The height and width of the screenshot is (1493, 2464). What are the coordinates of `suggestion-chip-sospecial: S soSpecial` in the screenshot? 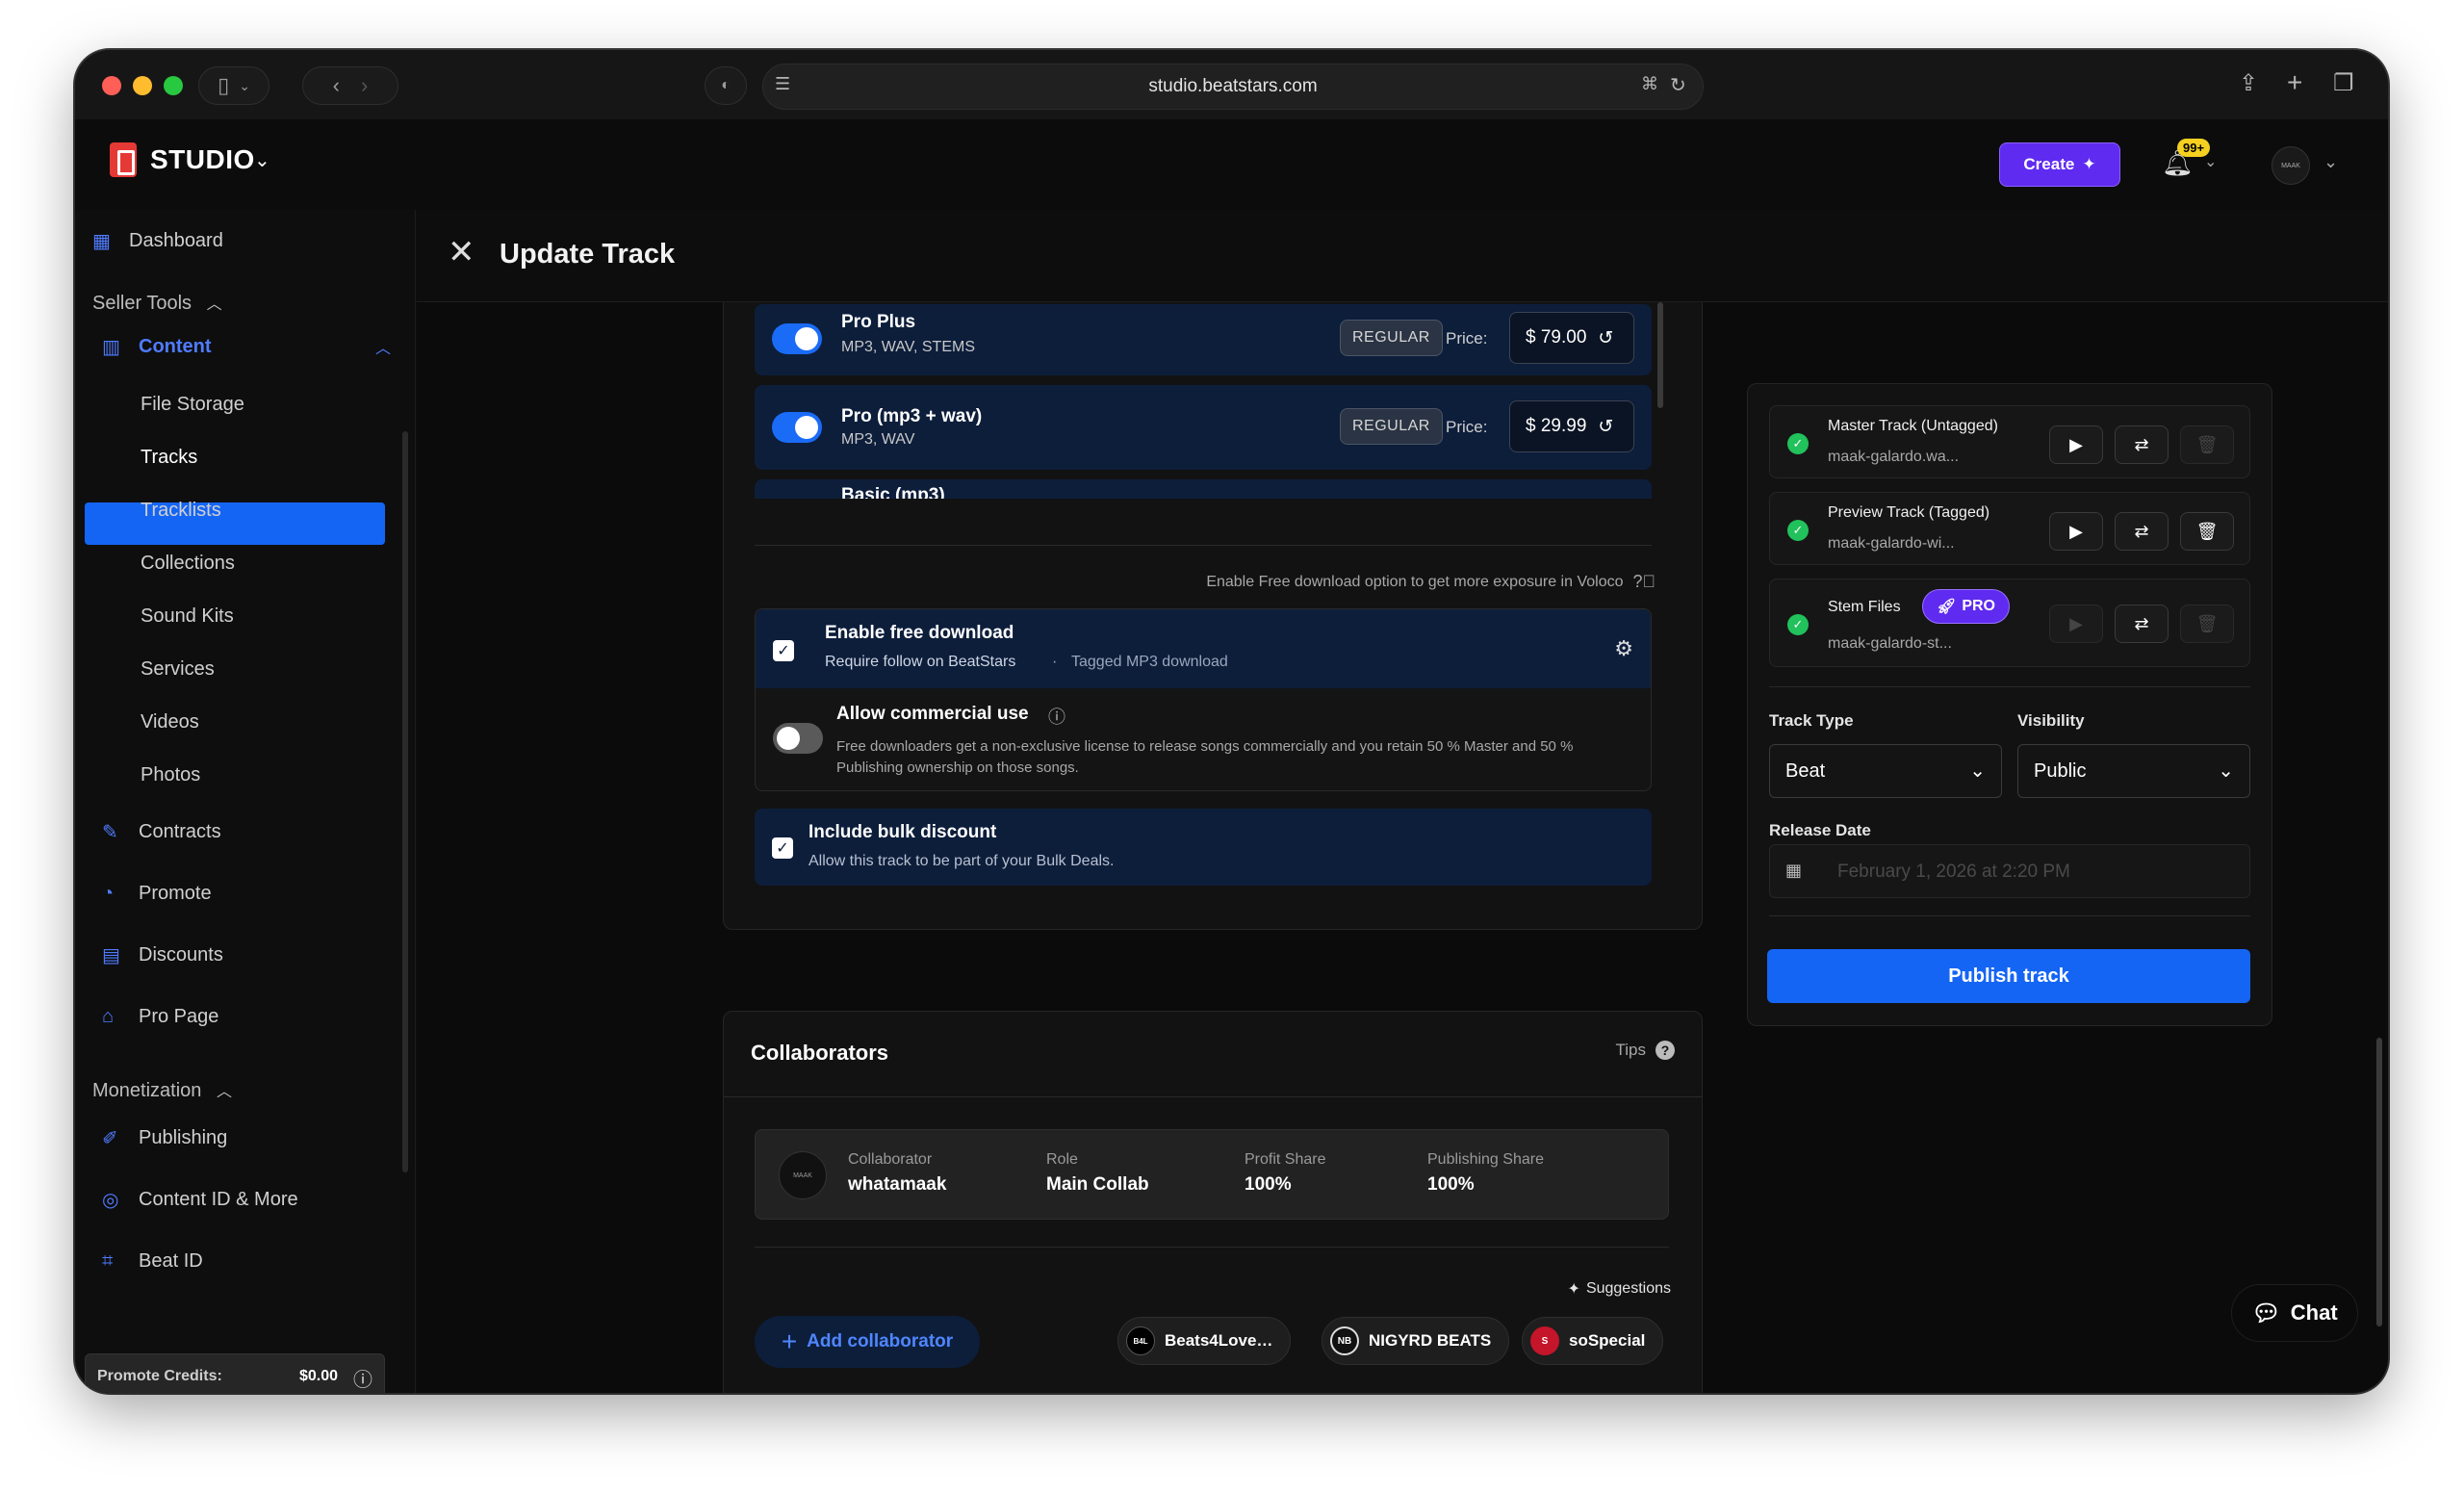 It's located at (1593, 1341).